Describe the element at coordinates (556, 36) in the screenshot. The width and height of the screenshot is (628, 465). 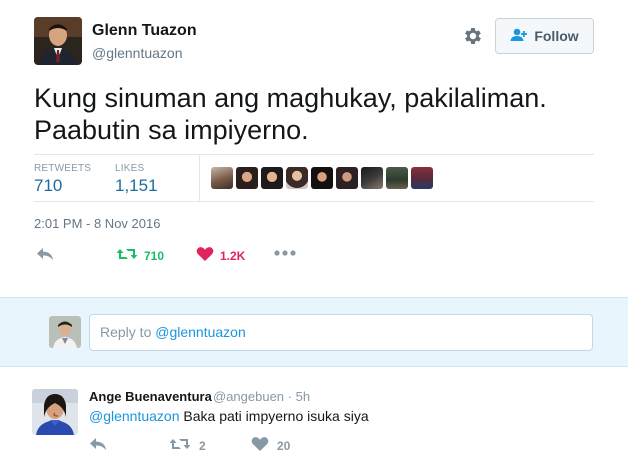
I see `follow-label: Follow` at that location.